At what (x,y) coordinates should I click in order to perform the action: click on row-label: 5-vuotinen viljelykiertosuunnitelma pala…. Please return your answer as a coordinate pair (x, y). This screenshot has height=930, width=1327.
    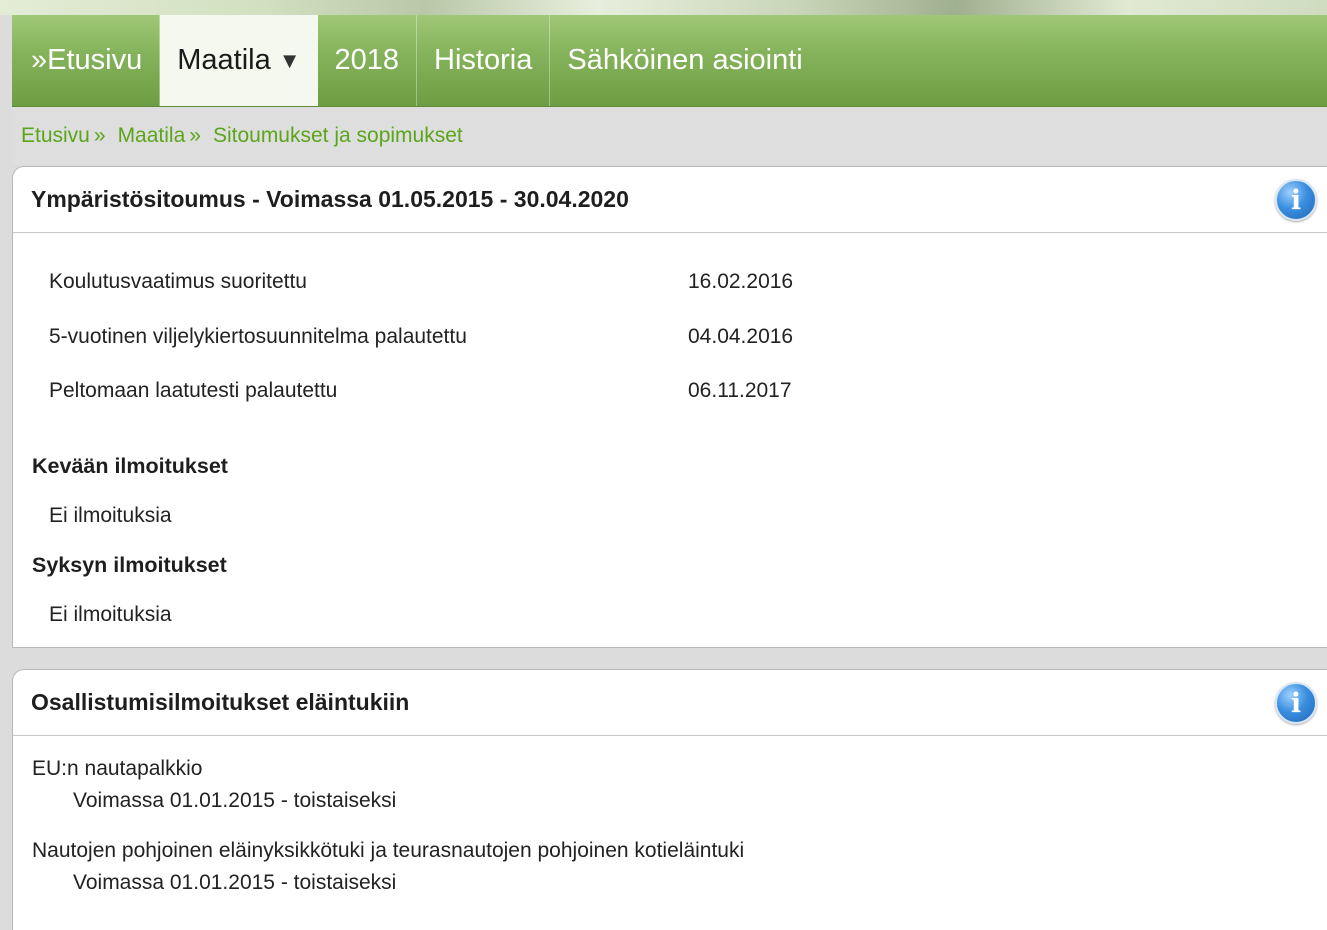
    Looking at the image, I should click on (258, 336).